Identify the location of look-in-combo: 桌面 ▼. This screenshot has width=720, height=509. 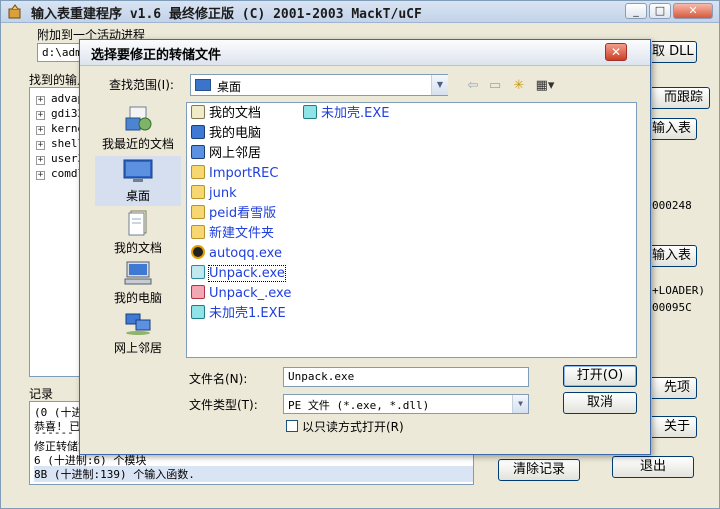
(319, 85).